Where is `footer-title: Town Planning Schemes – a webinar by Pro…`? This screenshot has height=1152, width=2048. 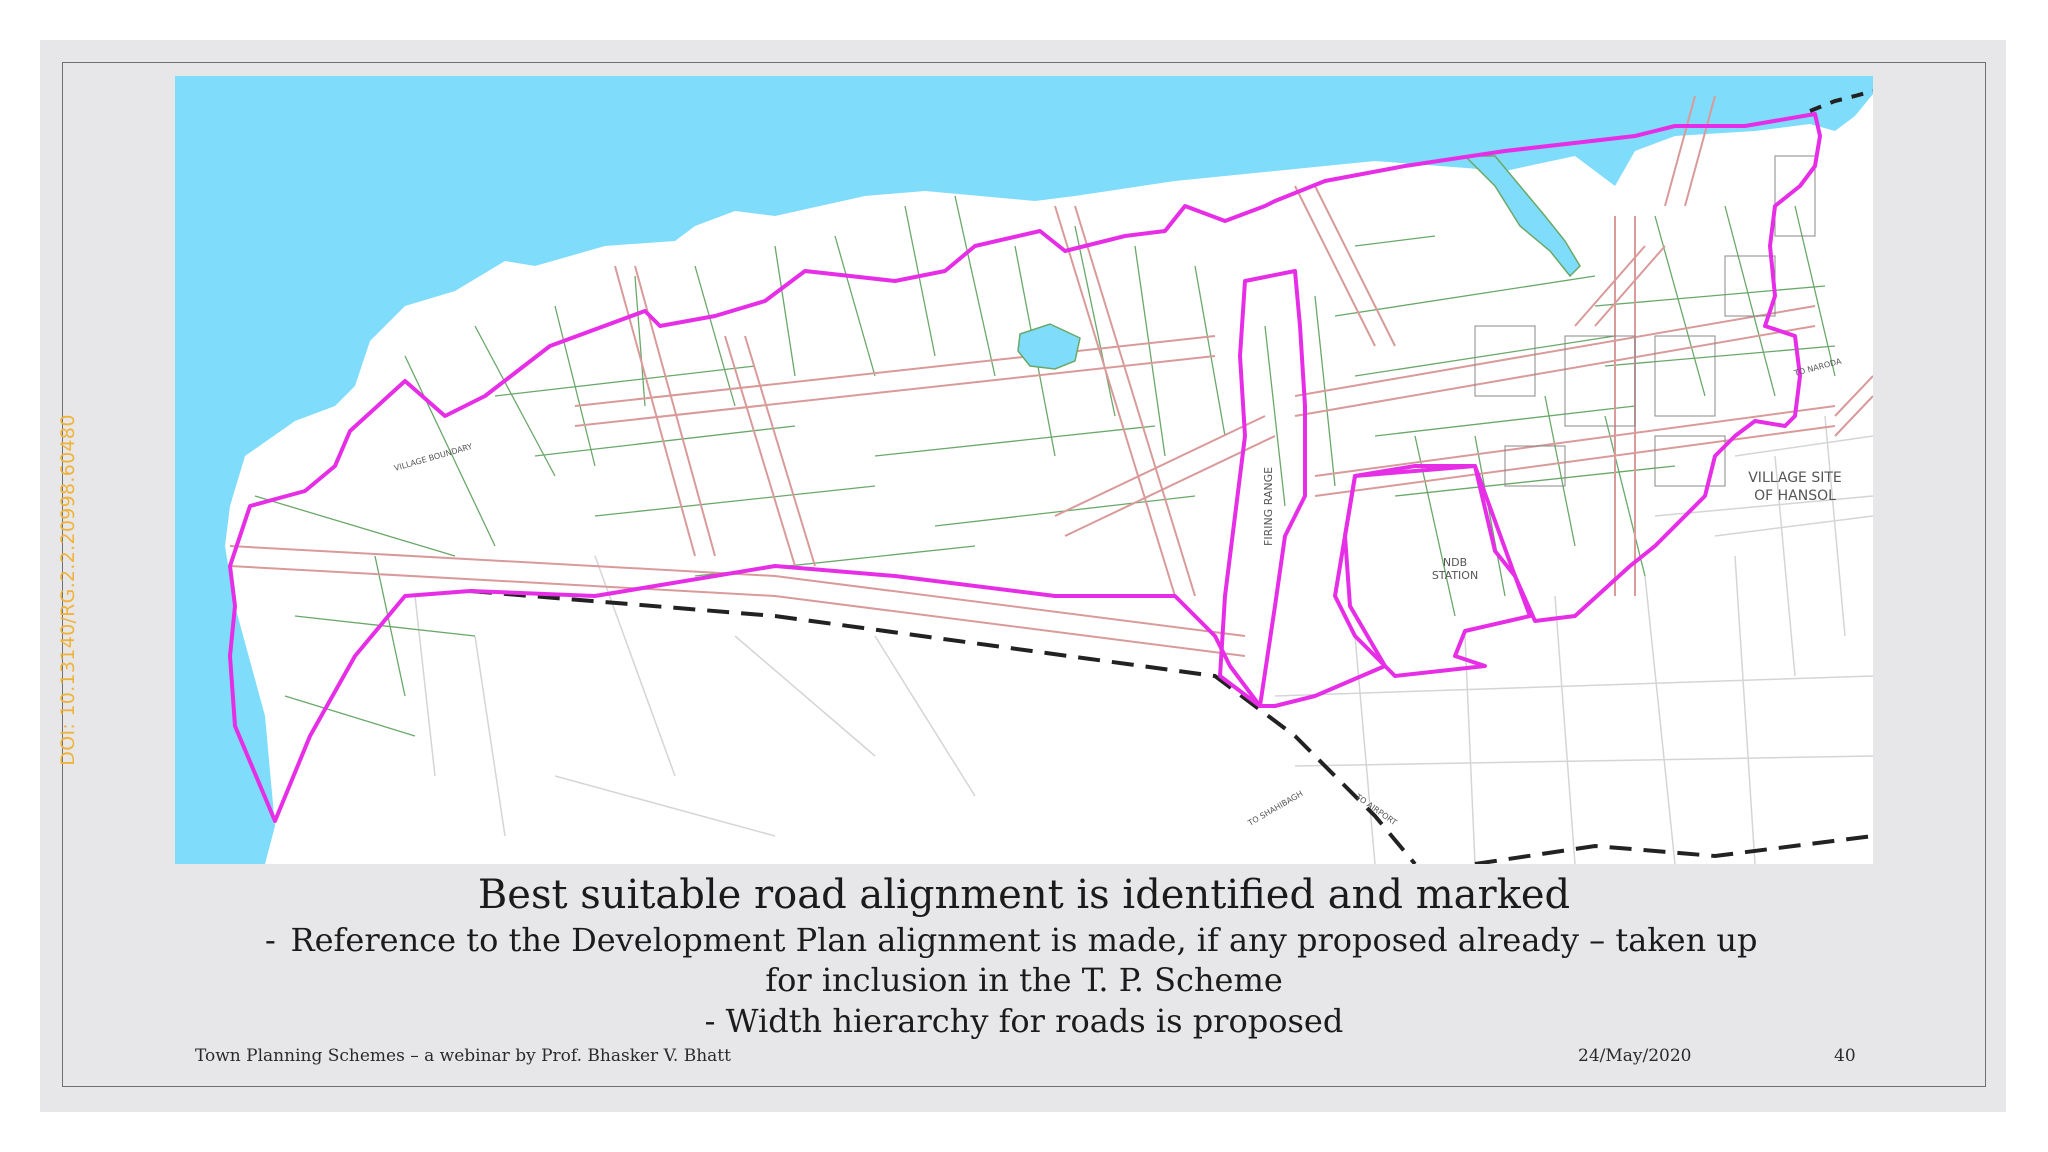 footer-title: Town Planning Schemes – a webinar by Pro… is located at coordinates (463, 1056).